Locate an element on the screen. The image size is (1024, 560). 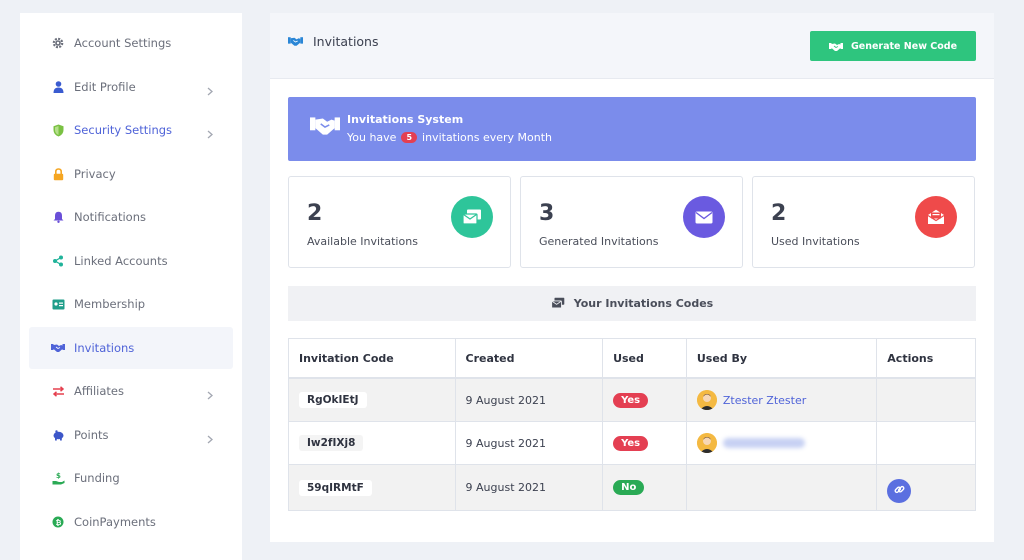
code-cell: RgOkIEtJ is located at coordinates (372, 400).